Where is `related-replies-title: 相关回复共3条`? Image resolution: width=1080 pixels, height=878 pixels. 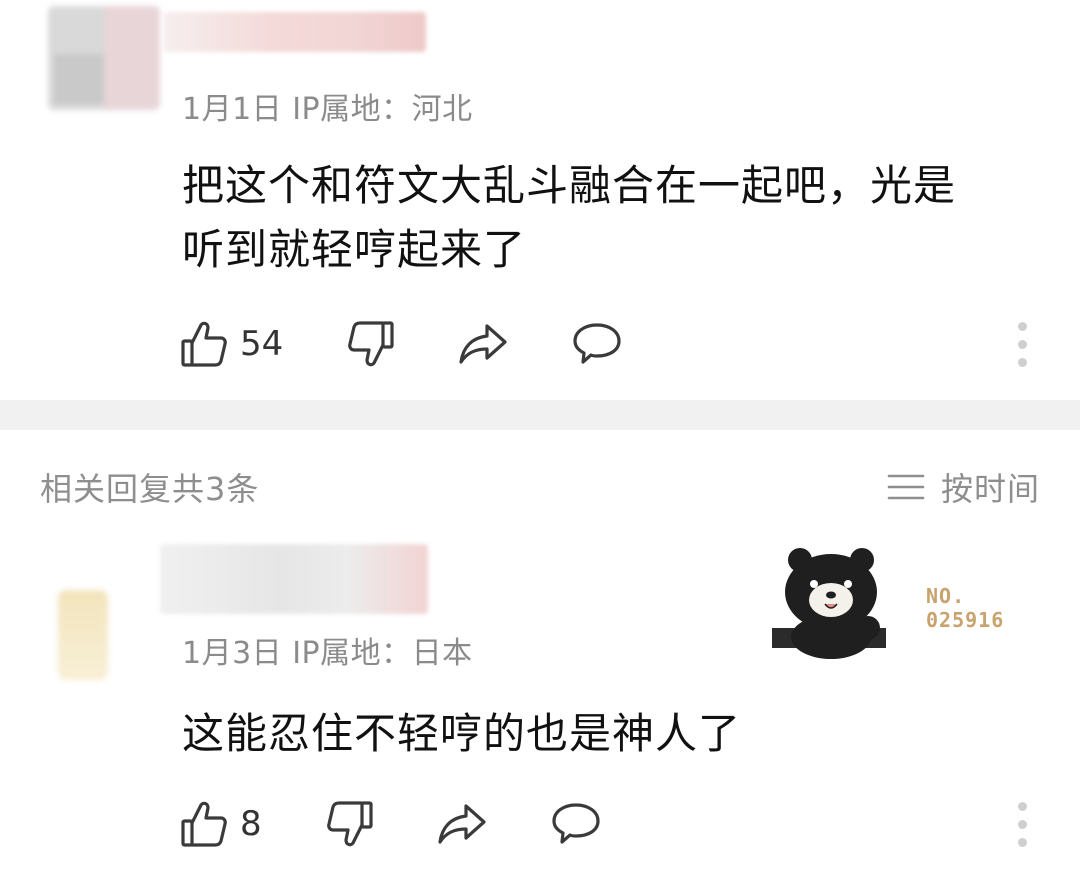
related-replies-title: 相关回复共3条 is located at coordinates (150, 489).